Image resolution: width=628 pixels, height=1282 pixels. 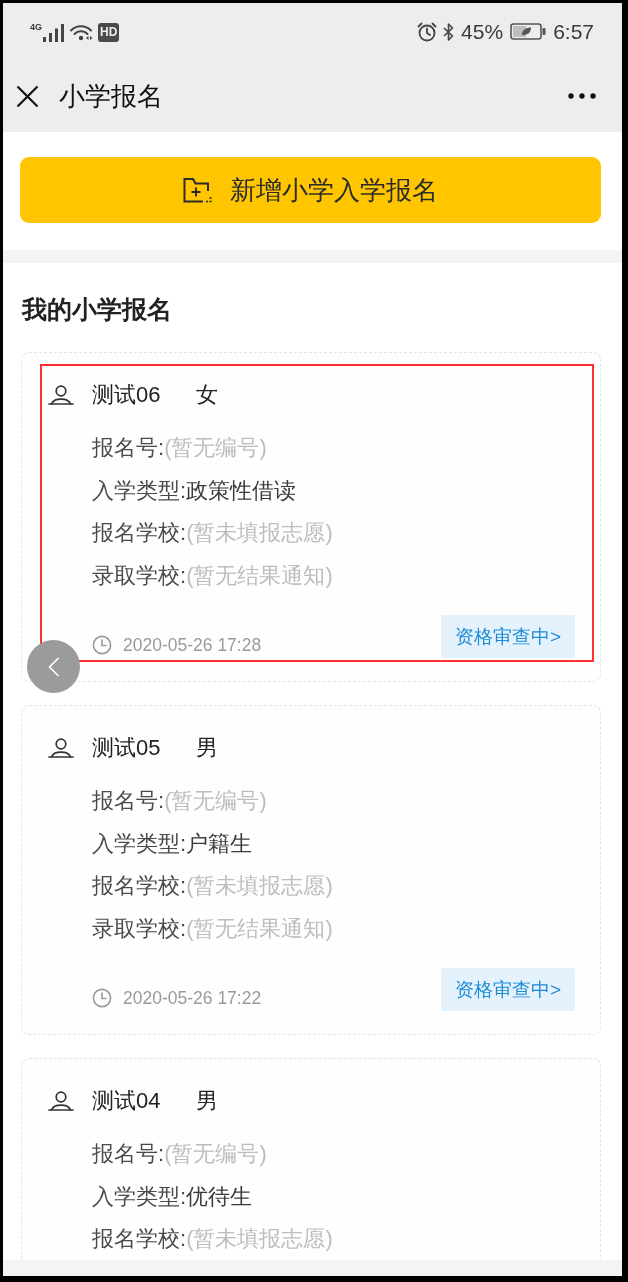 What do you see at coordinates (192, 645) in the screenshot?
I see `submission-time: 2020-05-26 17:28` at bounding box center [192, 645].